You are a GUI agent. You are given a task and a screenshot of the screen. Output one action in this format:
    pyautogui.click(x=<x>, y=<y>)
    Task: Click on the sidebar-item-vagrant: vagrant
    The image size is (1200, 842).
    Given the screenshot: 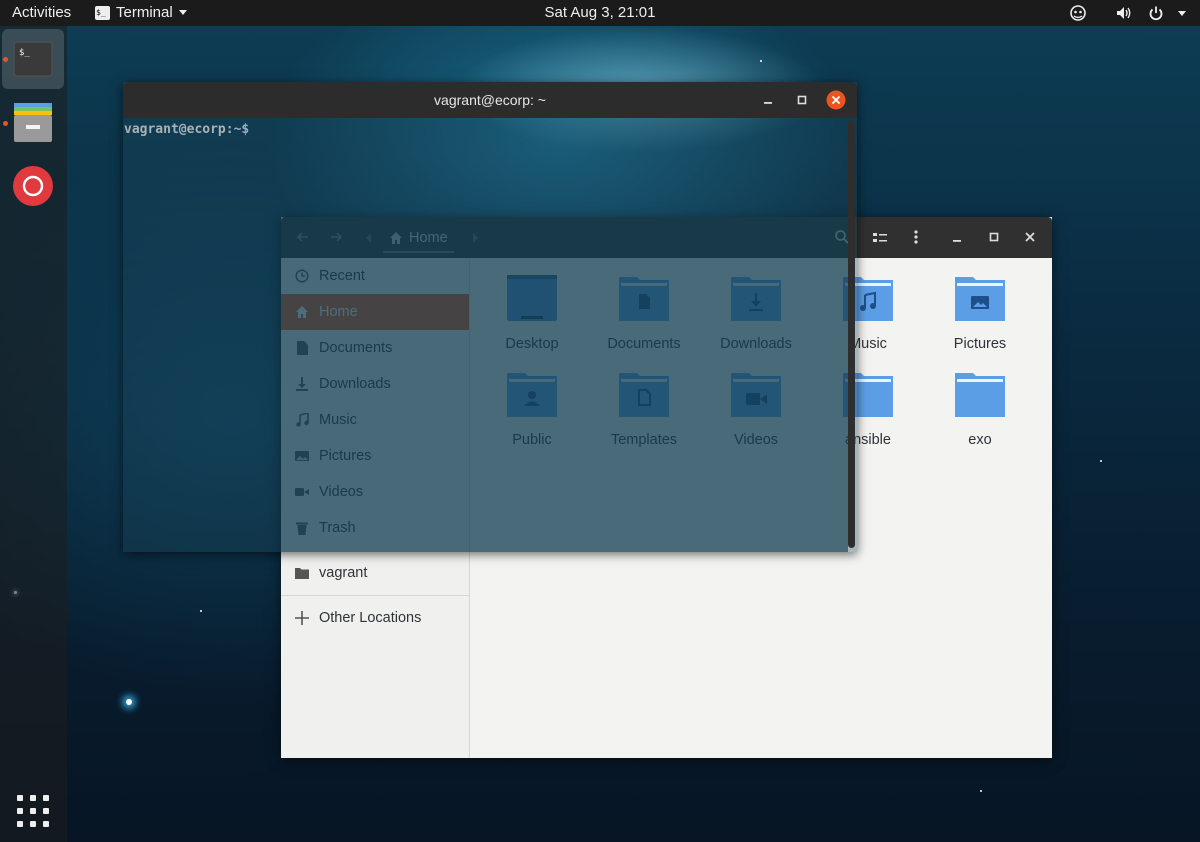 What is the action you would take?
    pyautogui.click(x=375, y=573)
    